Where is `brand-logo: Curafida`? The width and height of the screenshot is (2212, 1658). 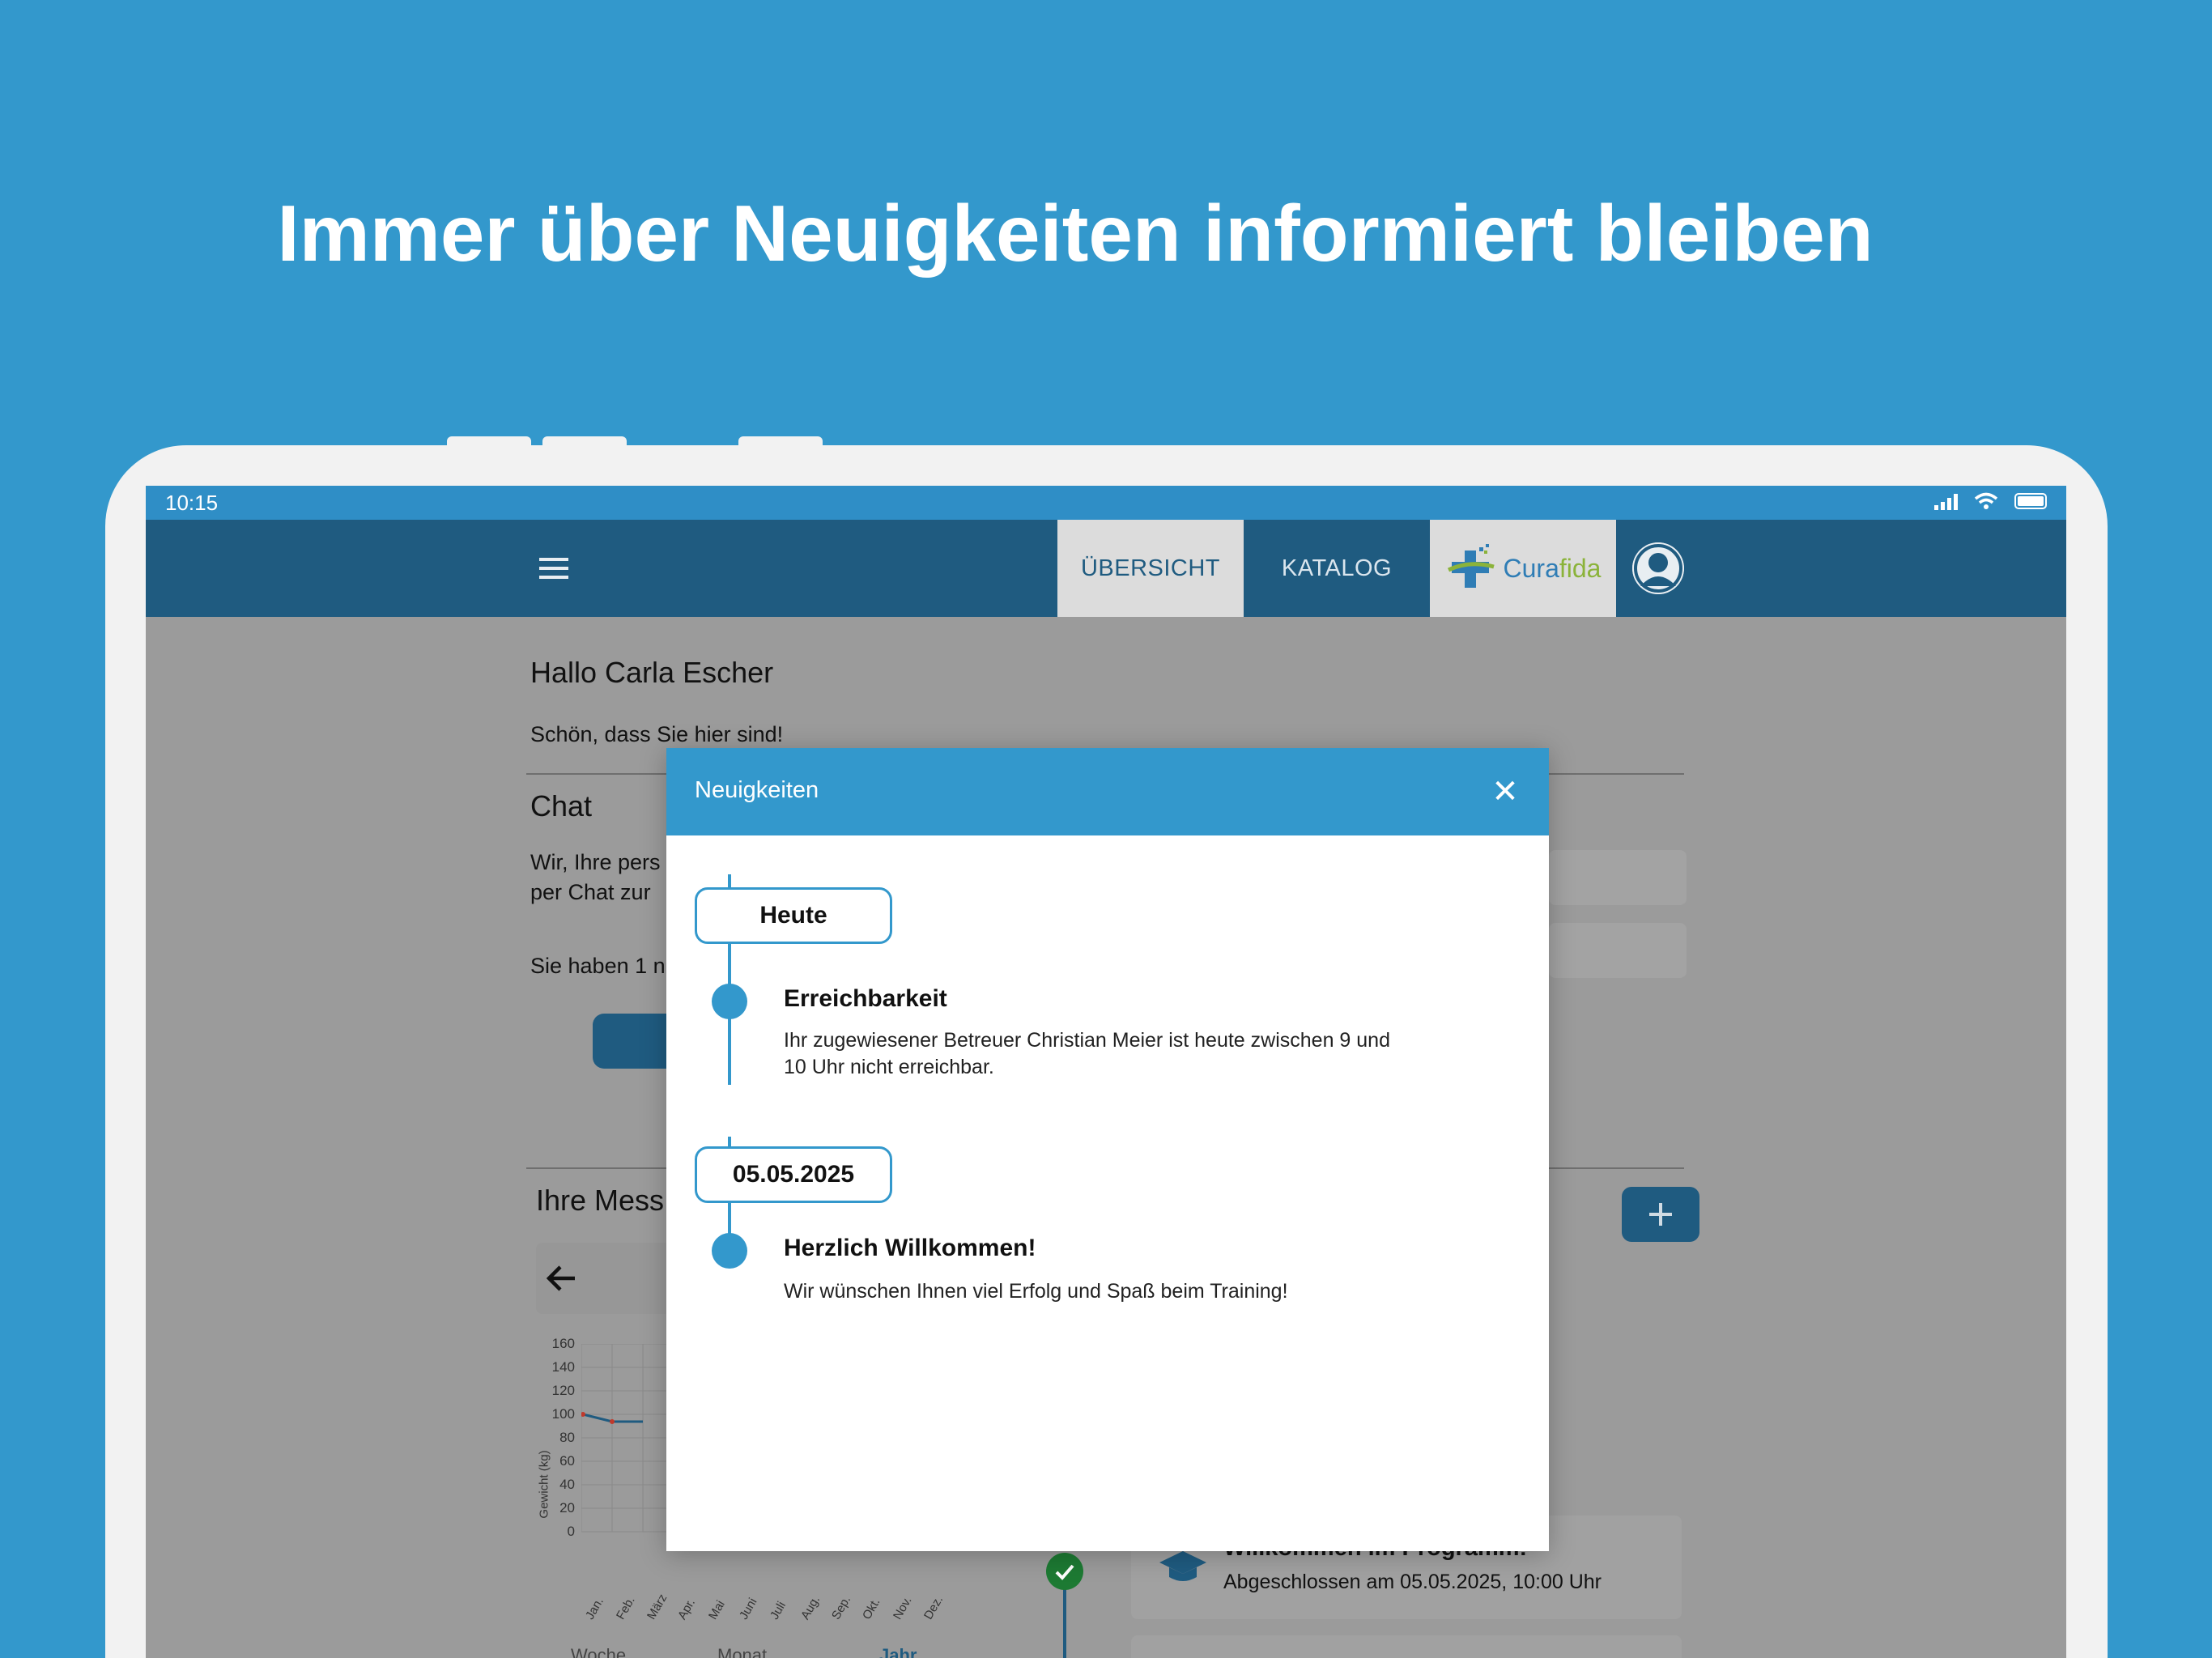 brand-logo: Curafida is located at coordinates (1523, 568).